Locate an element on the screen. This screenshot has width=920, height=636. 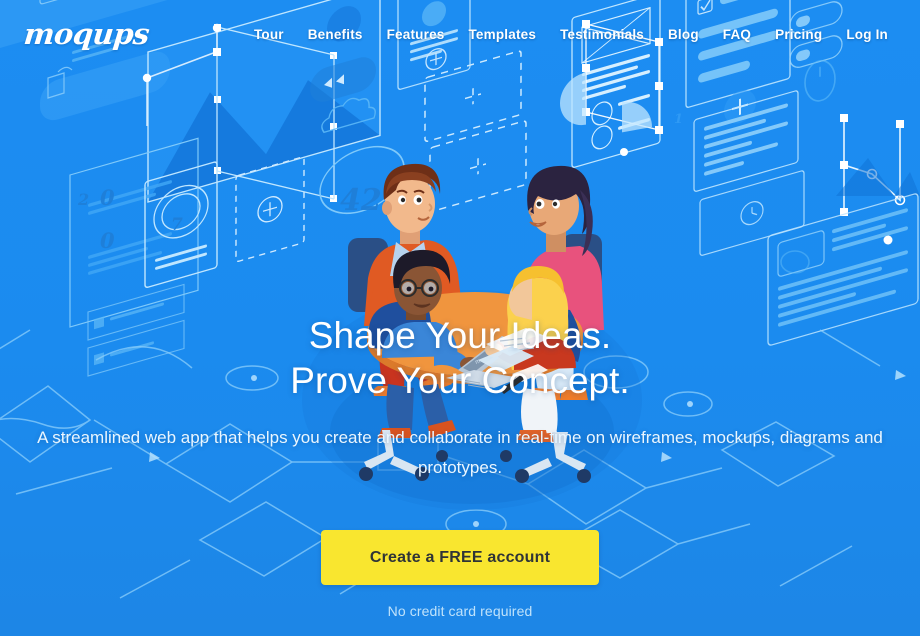
person-woman-pink is located at coordinates (561, 282).